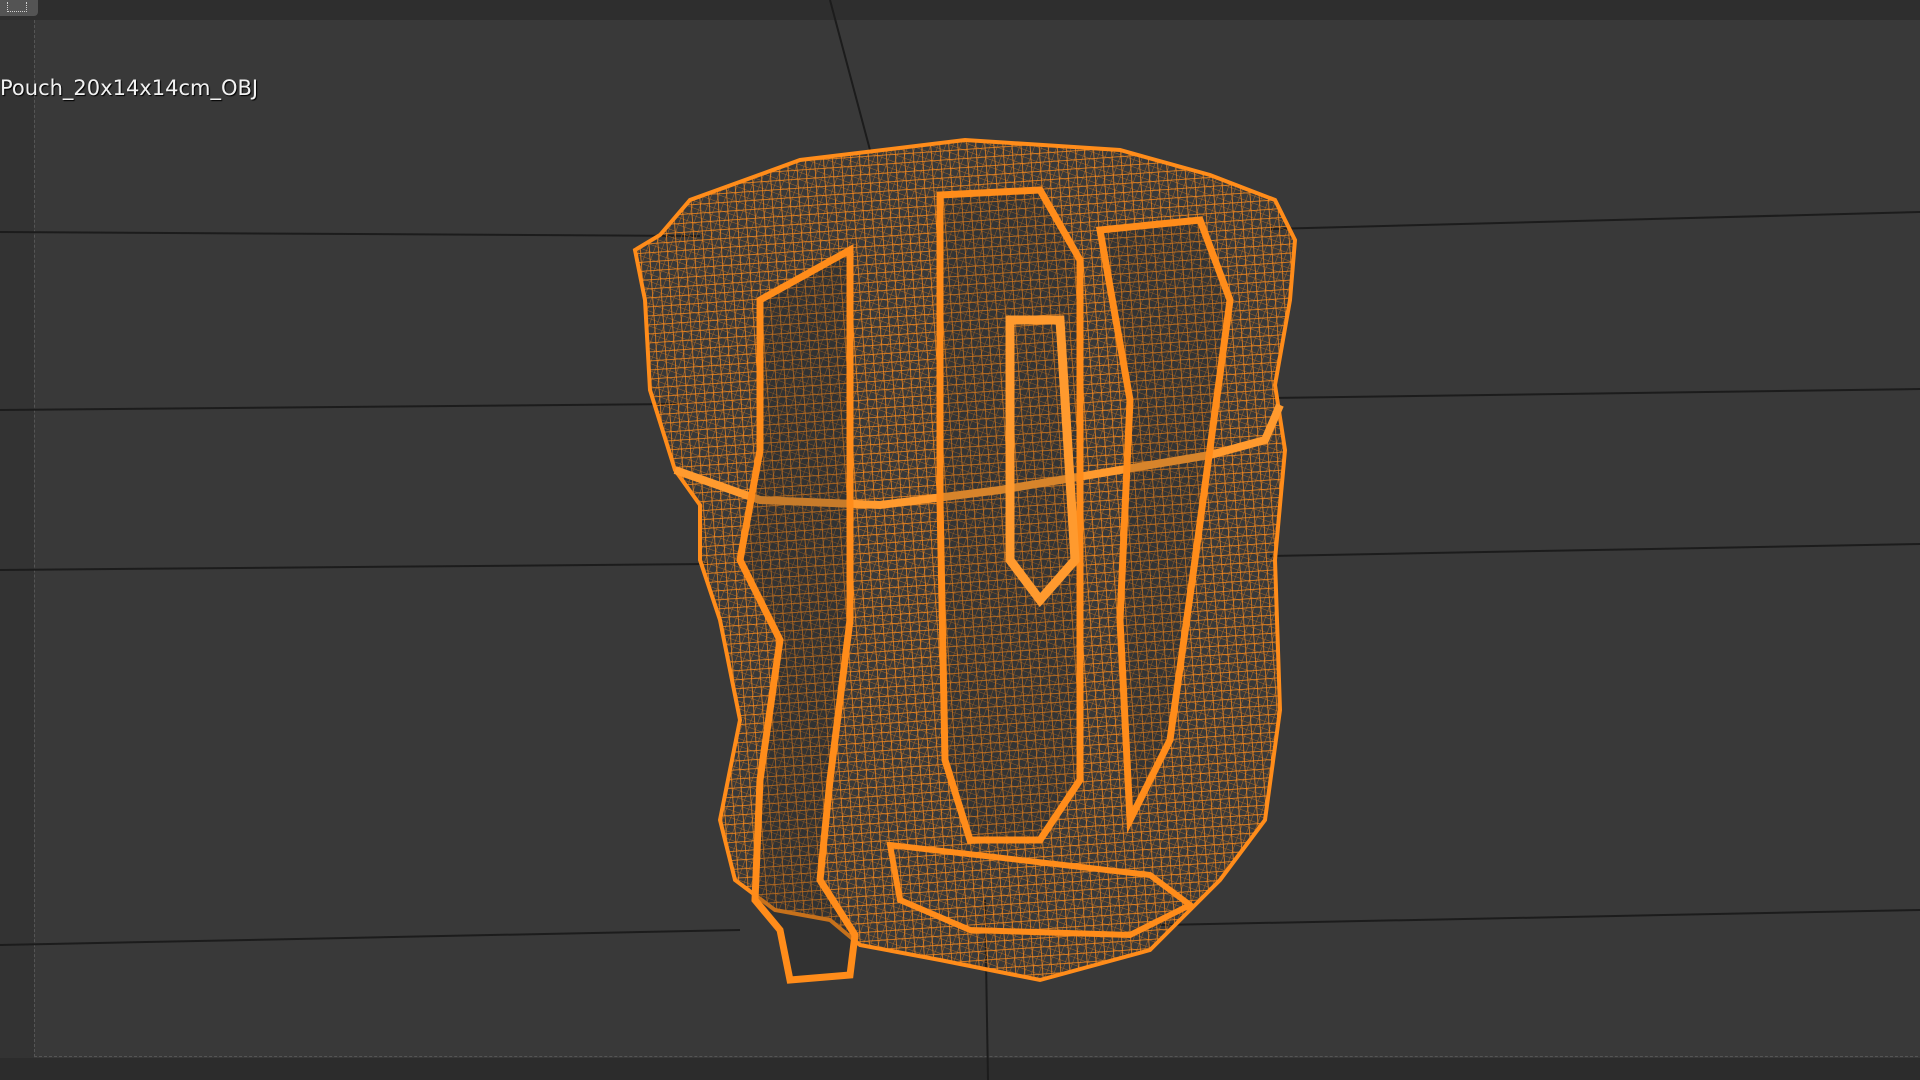 The width and height of the screenshot is (1920, 1080). Describe the element at coordinates (129, 88) in the screenshot. I see `object-name-label: Pouch_20x14x14cm_OBJ` at that location.